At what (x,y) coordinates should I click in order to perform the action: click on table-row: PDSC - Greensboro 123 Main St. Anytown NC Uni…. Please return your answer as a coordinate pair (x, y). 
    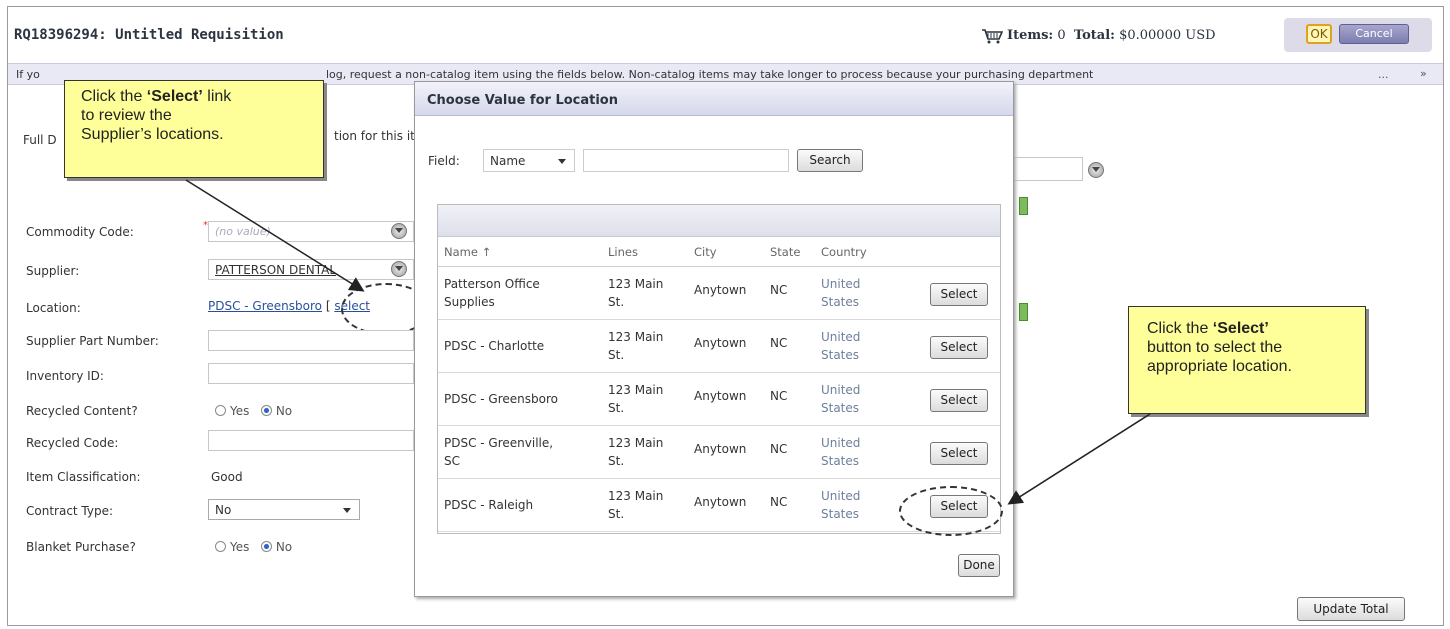
    Looking at the image, I should click on (719, 399).